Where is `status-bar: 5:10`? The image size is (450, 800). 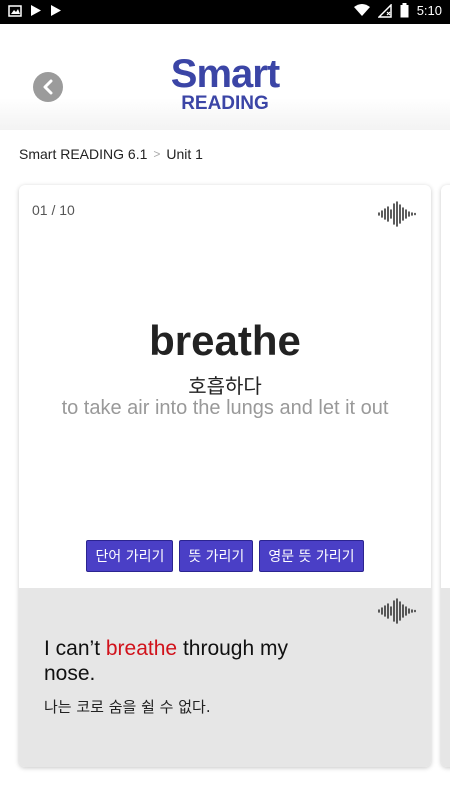
status-bar: 5:10 is located at coordinates (225, 12).